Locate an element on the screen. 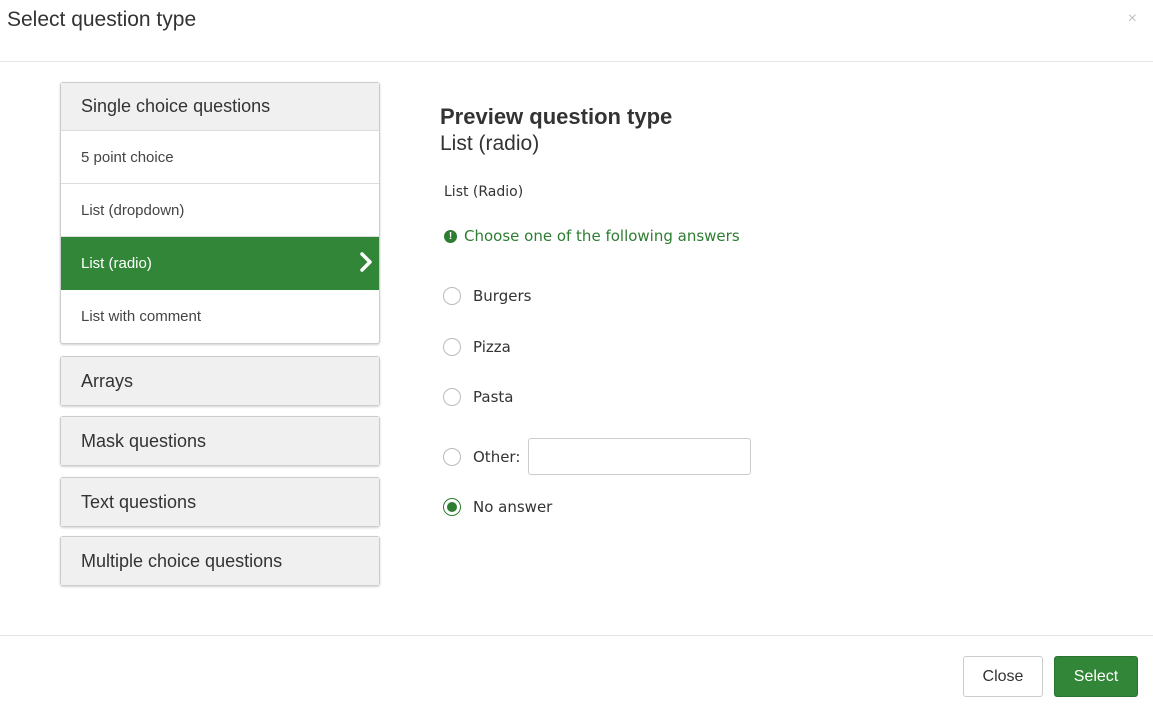 Image resolution: width=1153 pixels, height=710 pixels. list-item-5-point-choice: 5 point choice is located at coordinates (220, 157).